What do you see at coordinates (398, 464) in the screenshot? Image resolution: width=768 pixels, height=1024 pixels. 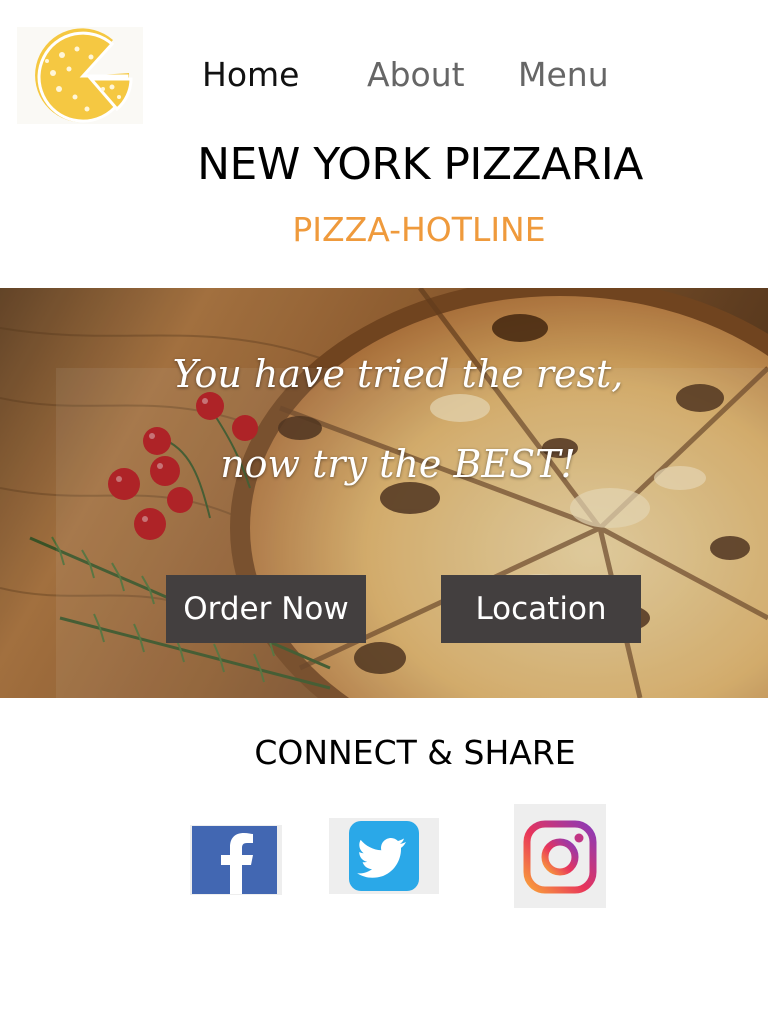 I see `hero-tagline-line2: now try the BEST!` at bounding box center [398, 464].